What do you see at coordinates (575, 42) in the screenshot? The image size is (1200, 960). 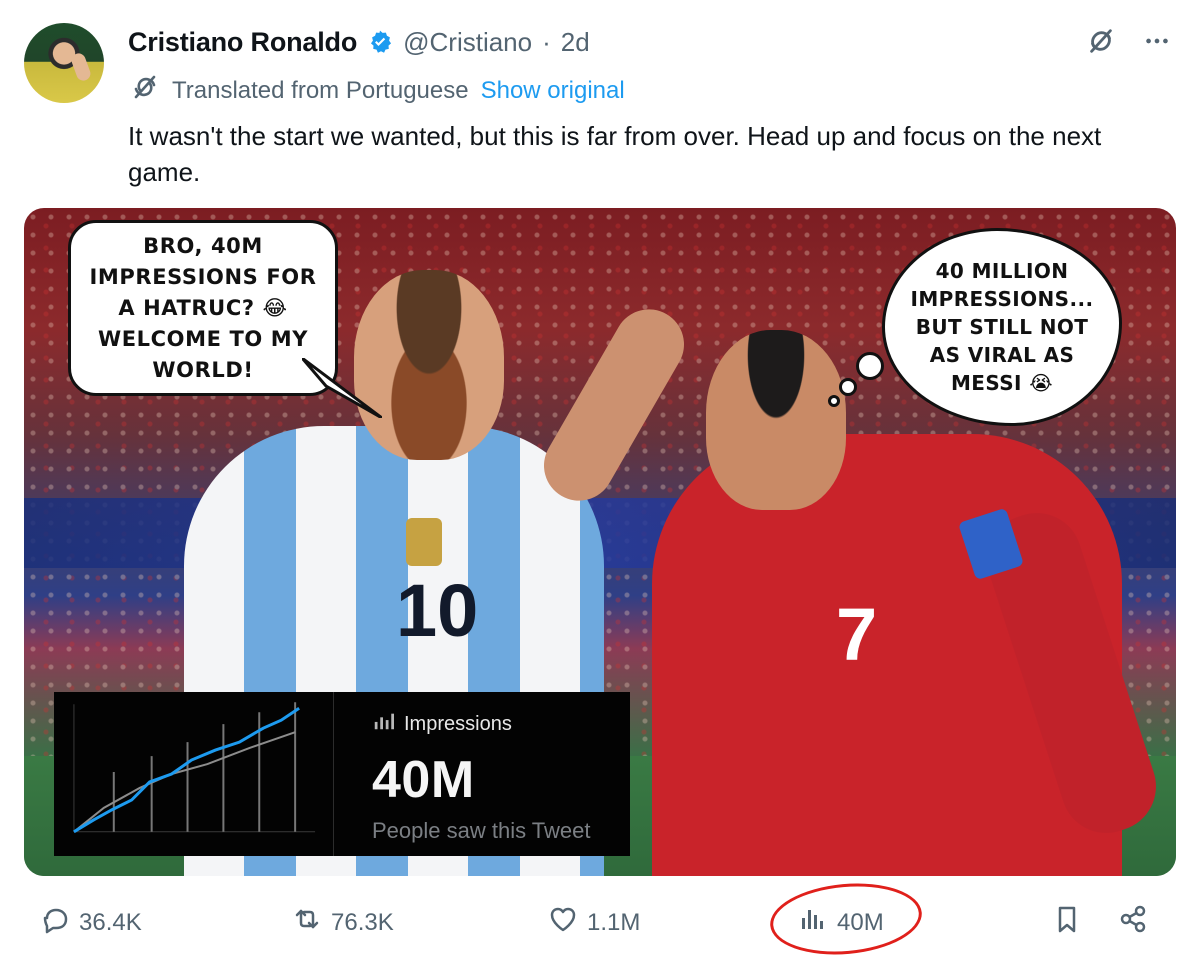 I see `post-time: 2d` at bounding box center [575, 42].